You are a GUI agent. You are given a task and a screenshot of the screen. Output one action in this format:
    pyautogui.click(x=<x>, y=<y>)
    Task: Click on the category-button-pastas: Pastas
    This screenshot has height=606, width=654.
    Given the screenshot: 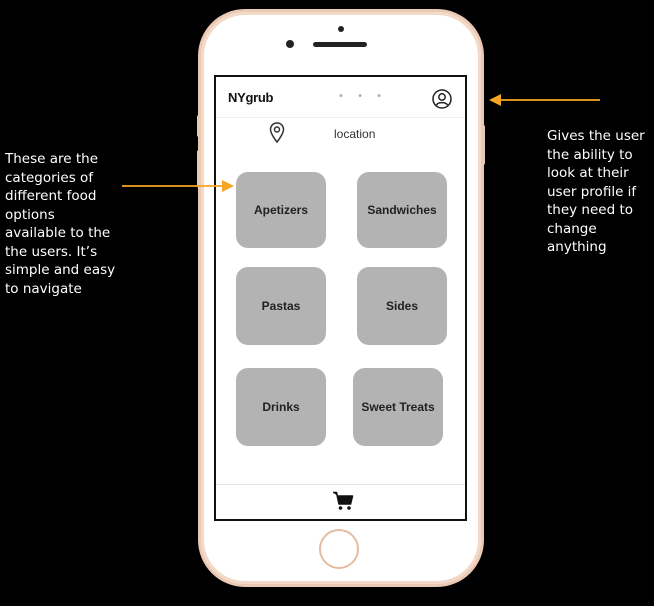 What is the action you would take?
    pyautogui.click(x=281, y=306)
    